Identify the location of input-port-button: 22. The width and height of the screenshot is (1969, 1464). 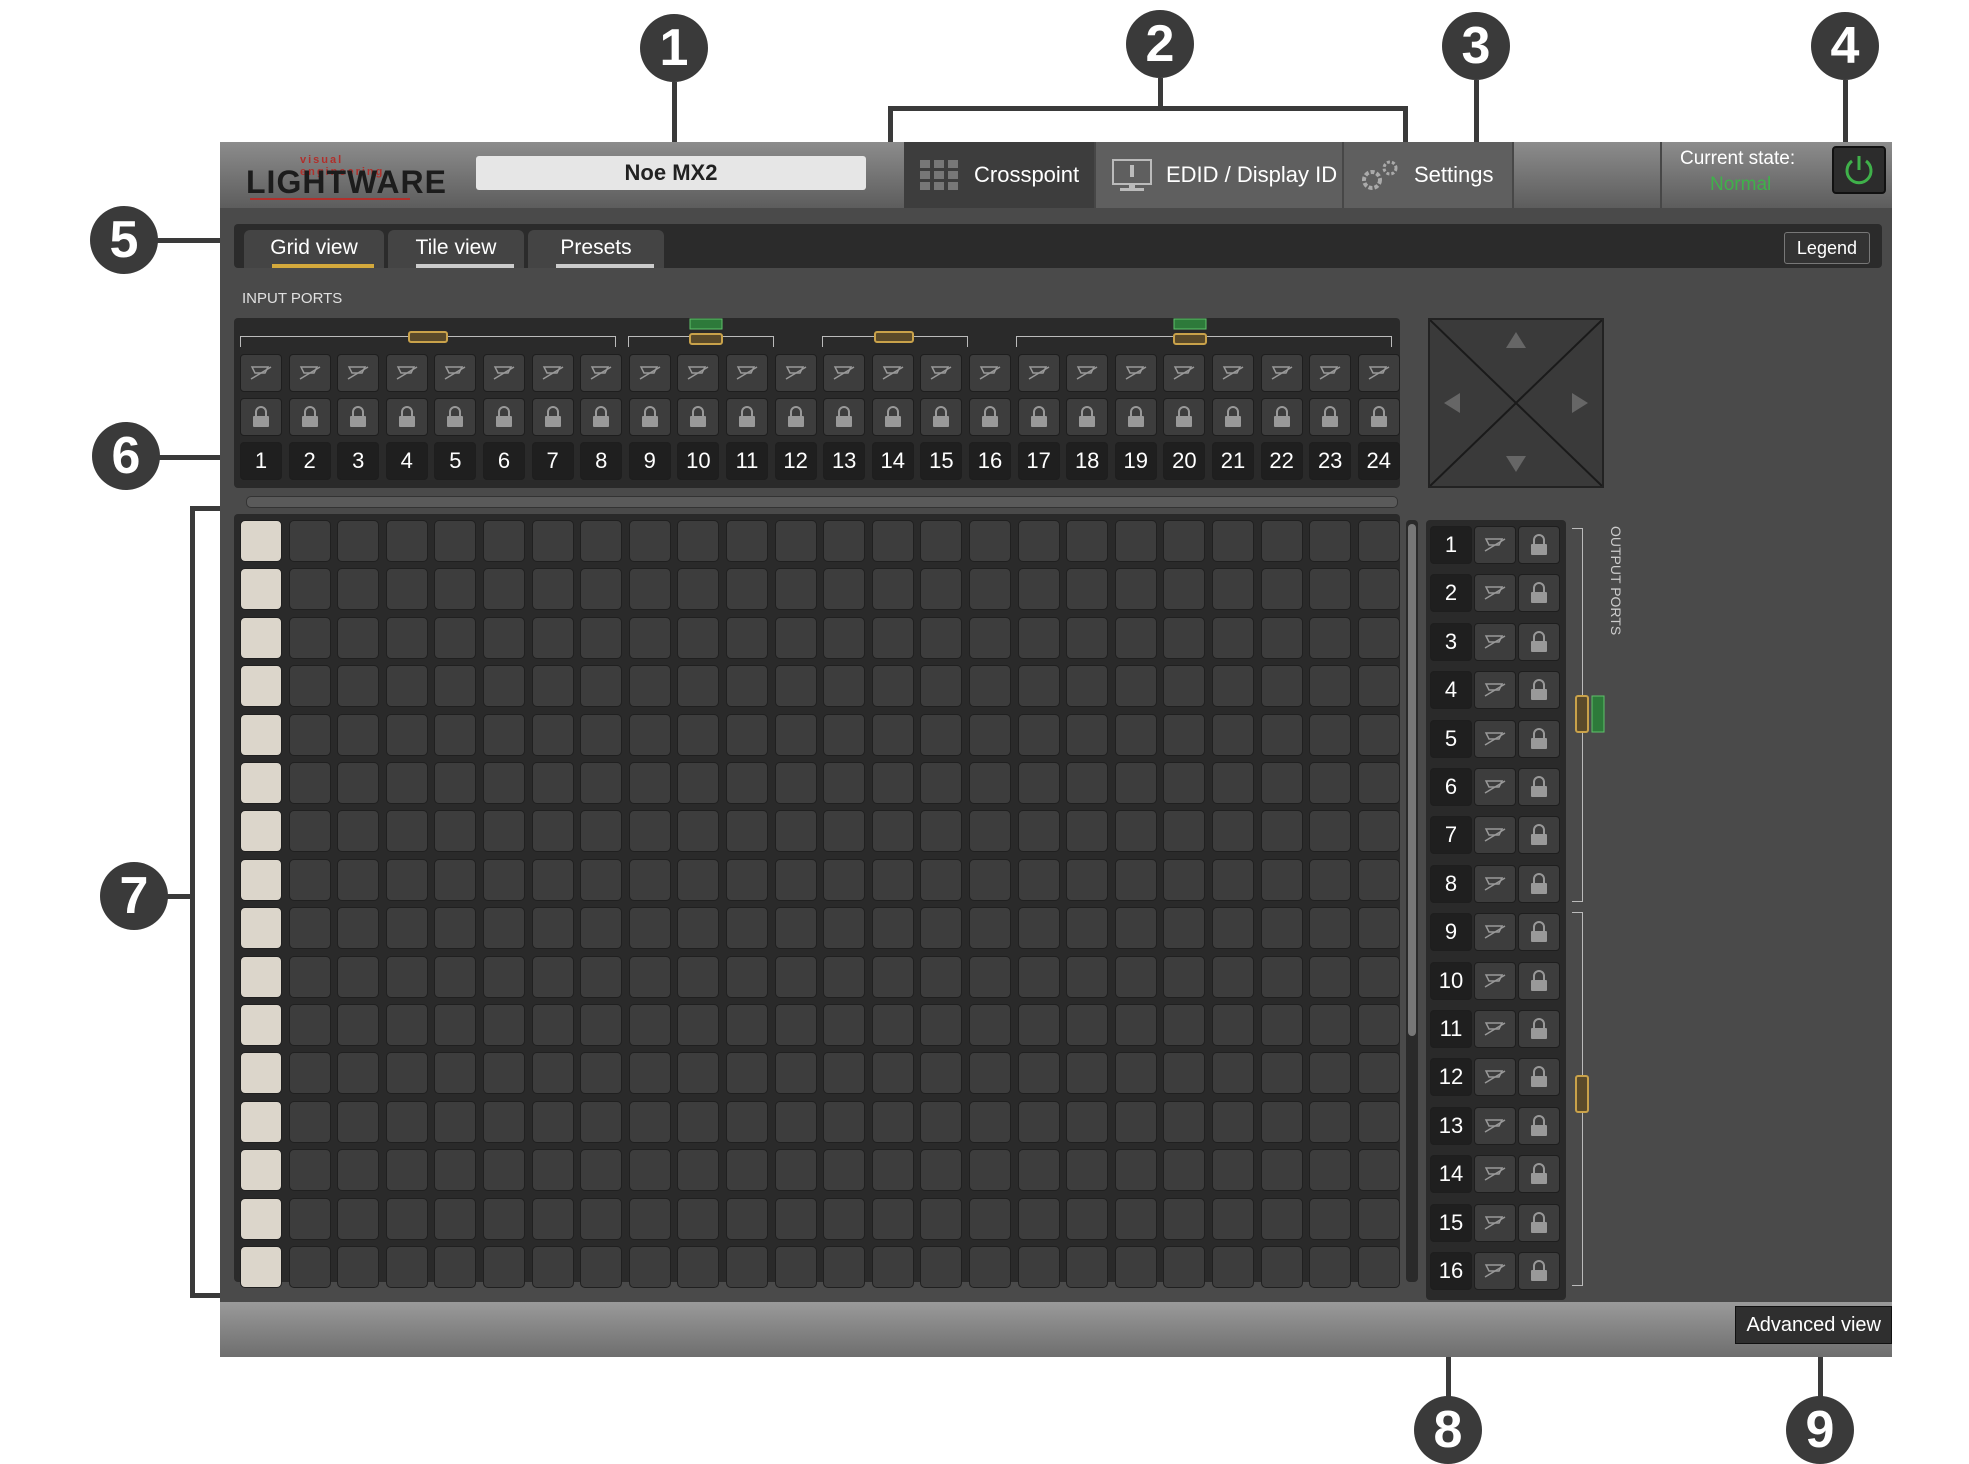
(1281, 461).